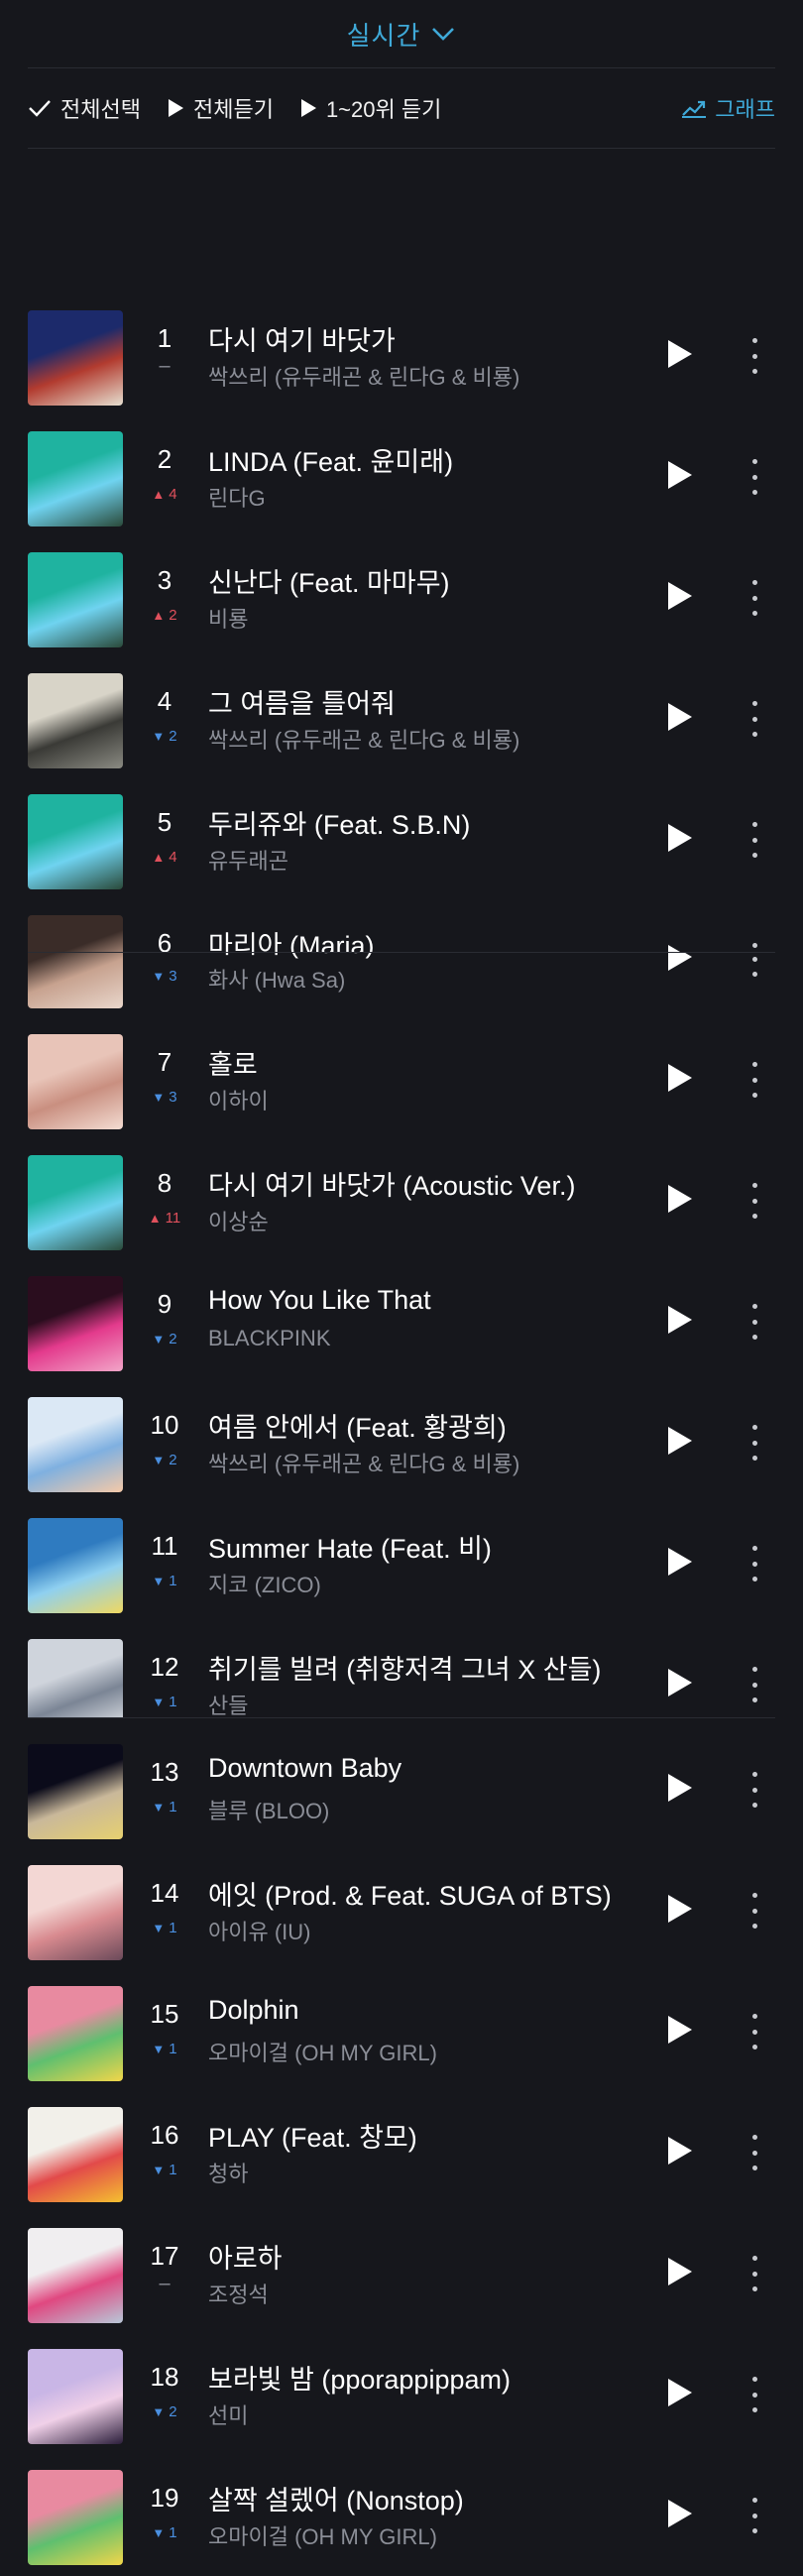  Describe the element at coordinates (401, 34) in the screenshot. I see `chart-type-selector: 실시간` at that location.